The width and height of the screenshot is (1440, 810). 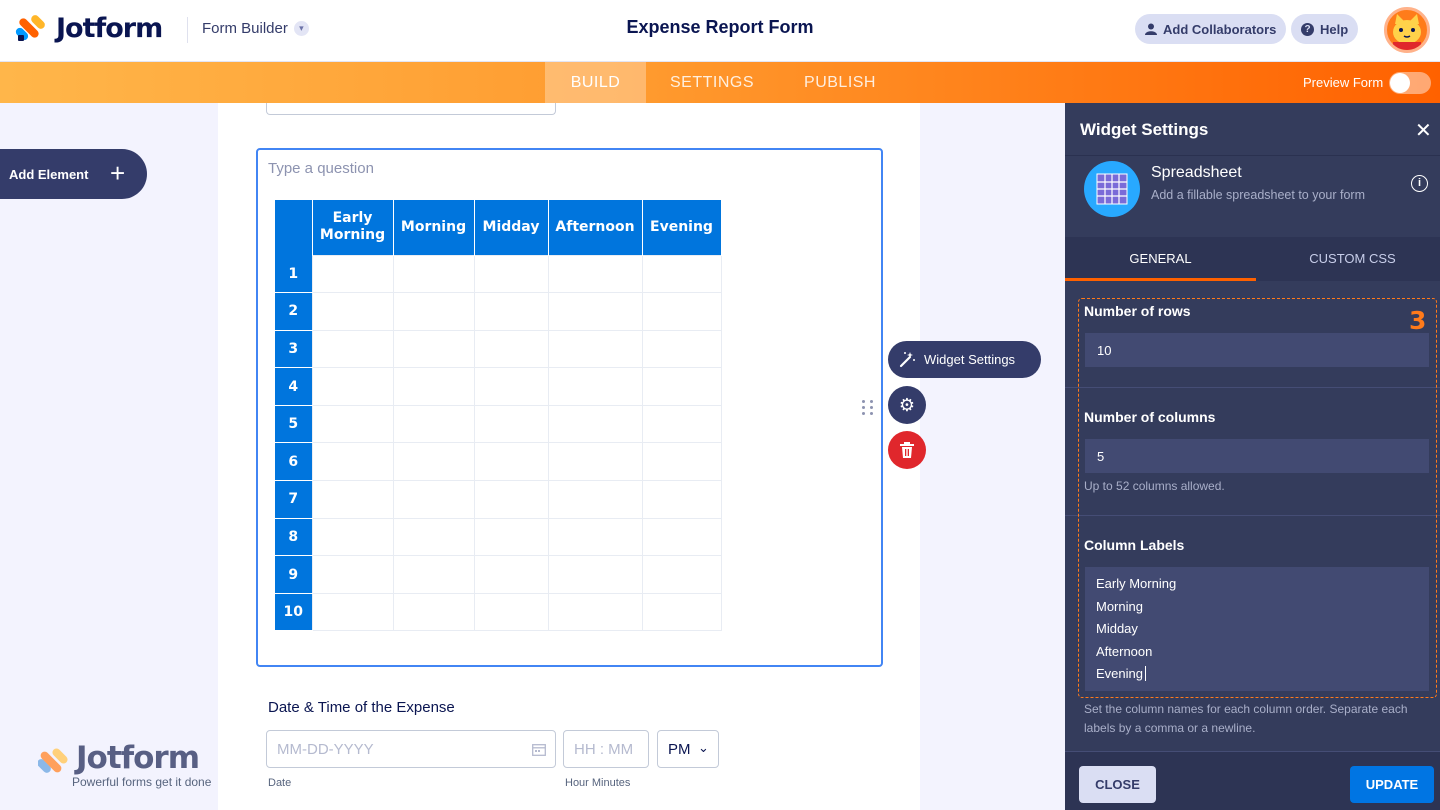 I want to click on add-collaborators-button: Add Collaborators, so click(x=1211, y=29).